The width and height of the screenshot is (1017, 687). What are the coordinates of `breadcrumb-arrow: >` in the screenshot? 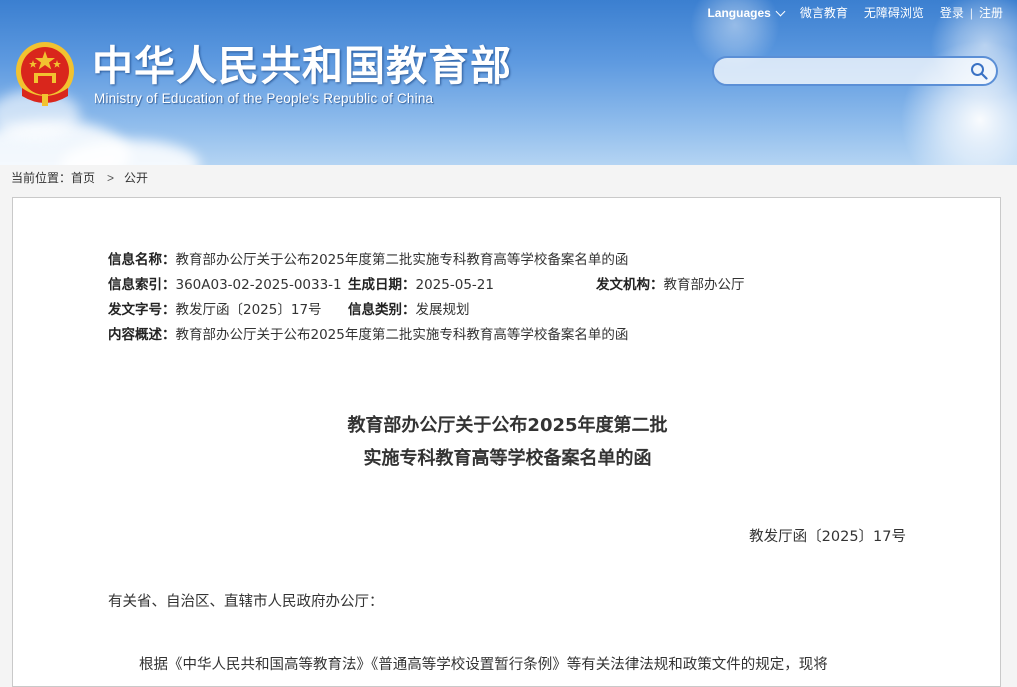 It's located at (111, 177).